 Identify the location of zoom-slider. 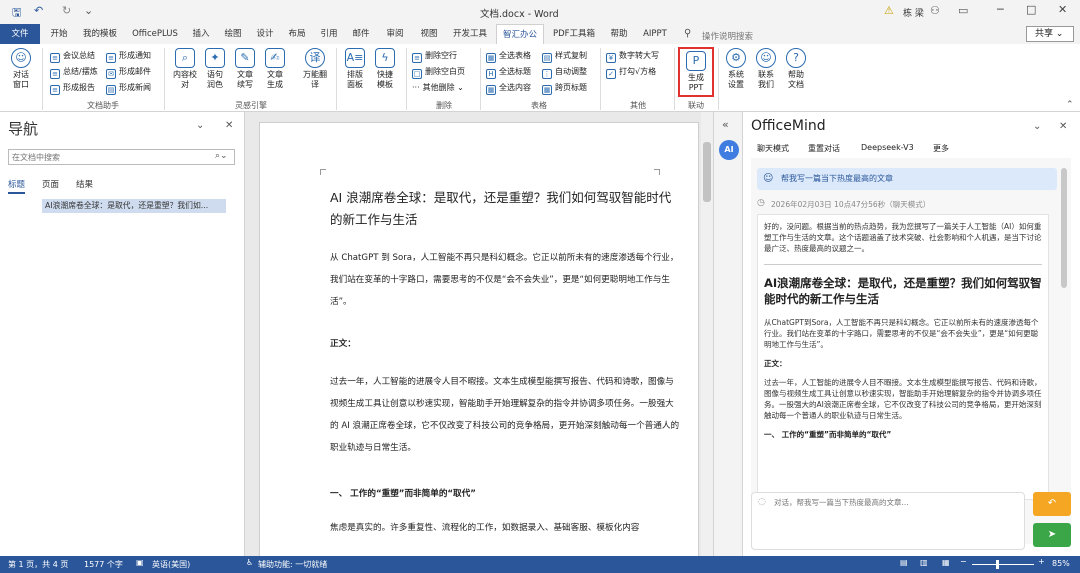
(1003, 564).